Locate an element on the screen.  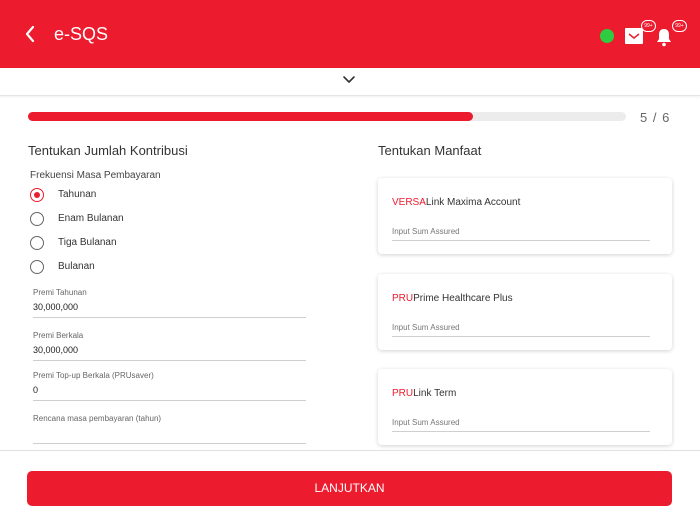
benefit-card-title: PRUPrime Healthcare Plus is located at coordinates (452, 298).